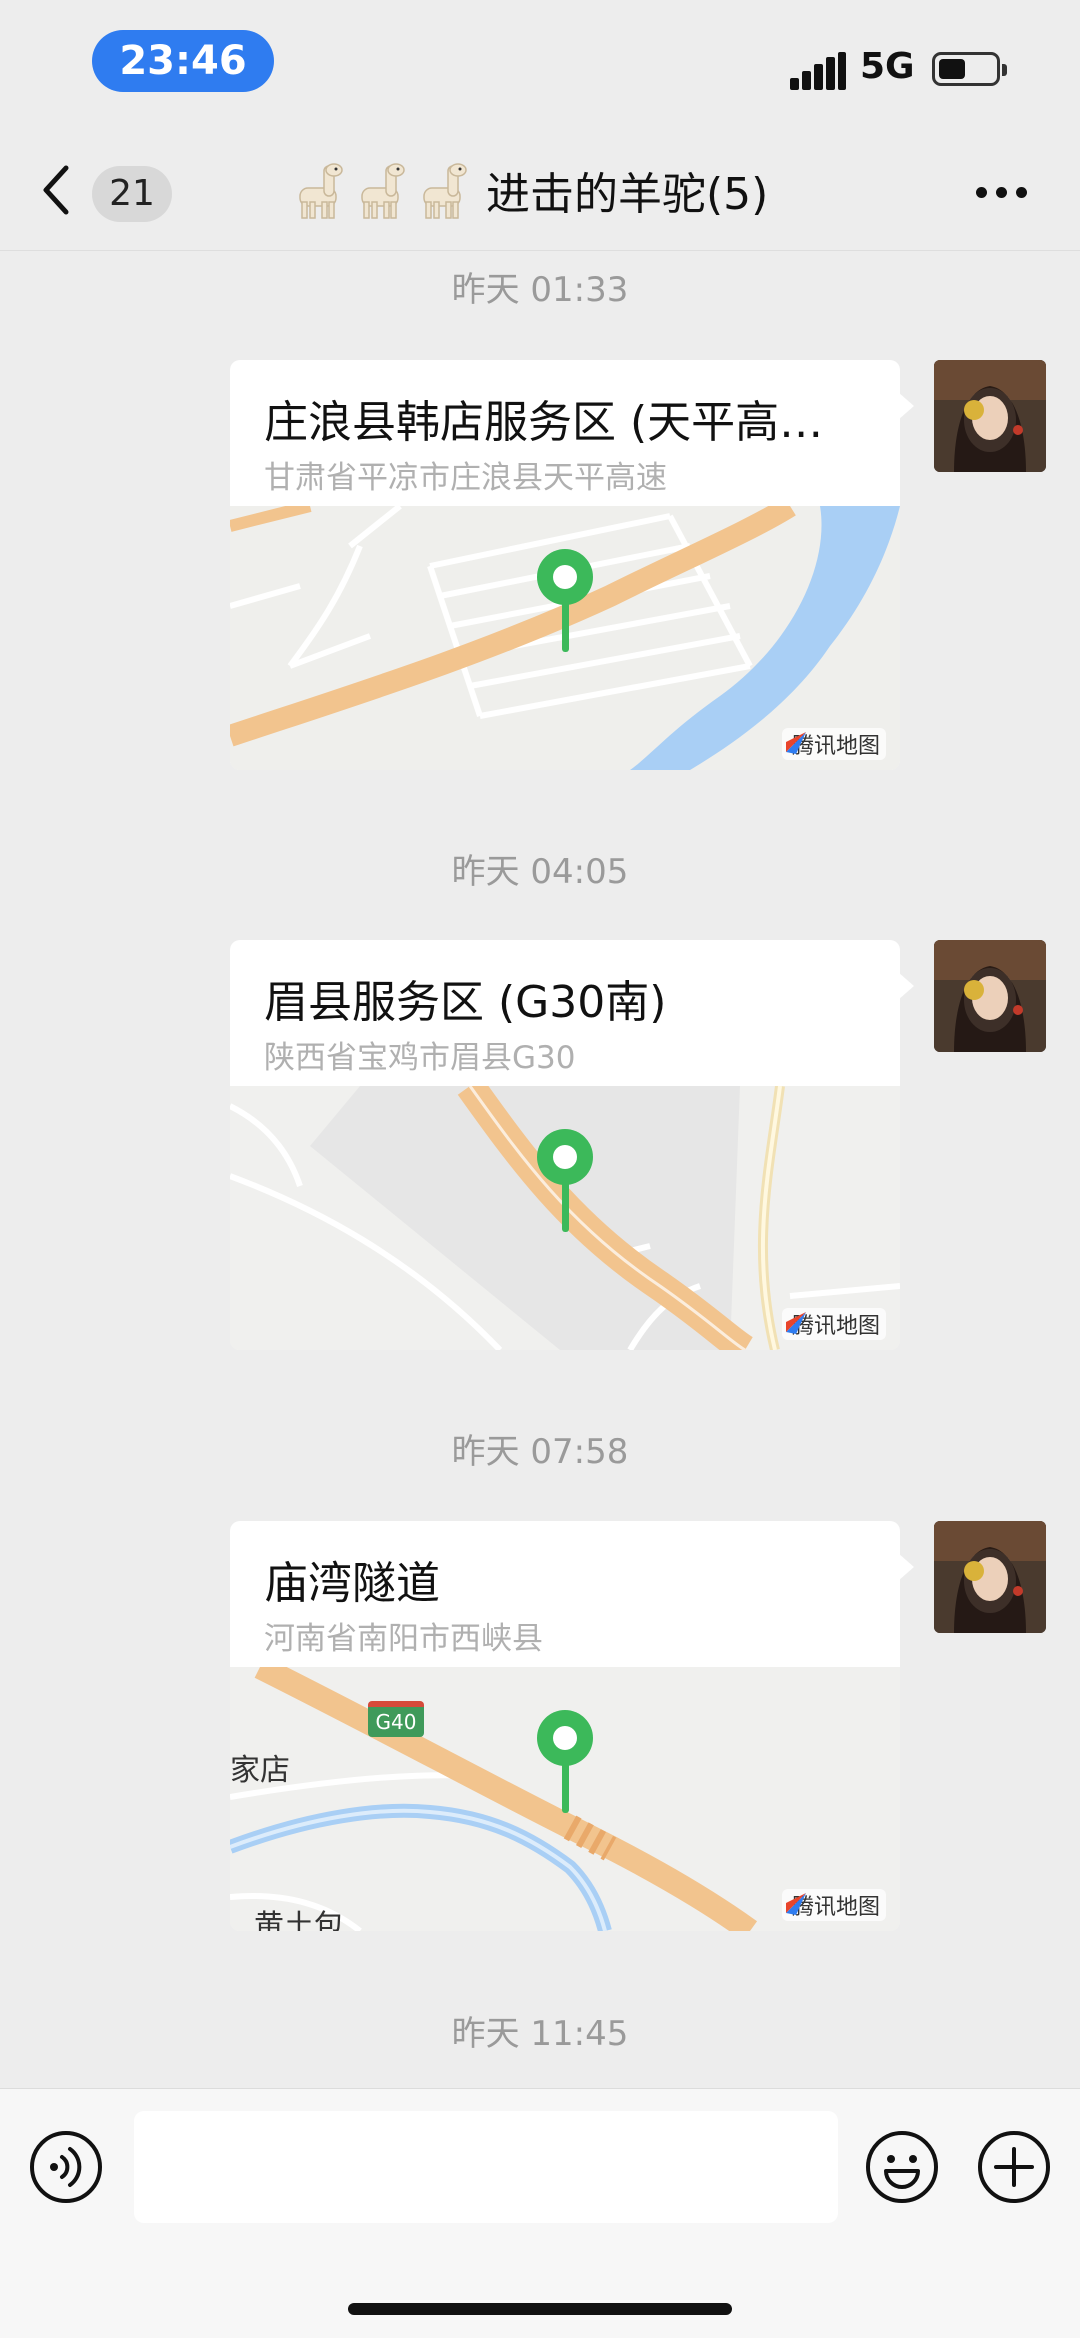 The image size is (1080, 2338). I want to click on emoji-button, so click(902, 2167).